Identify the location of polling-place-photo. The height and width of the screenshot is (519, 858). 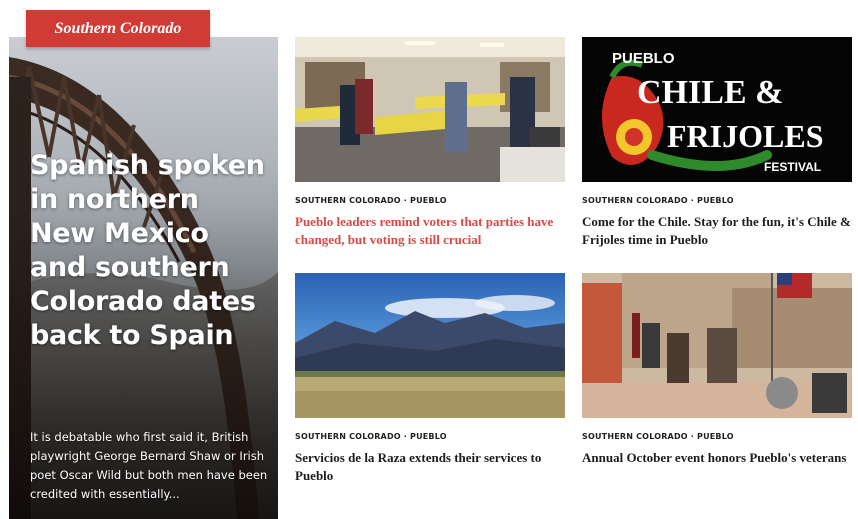
(430, 109).